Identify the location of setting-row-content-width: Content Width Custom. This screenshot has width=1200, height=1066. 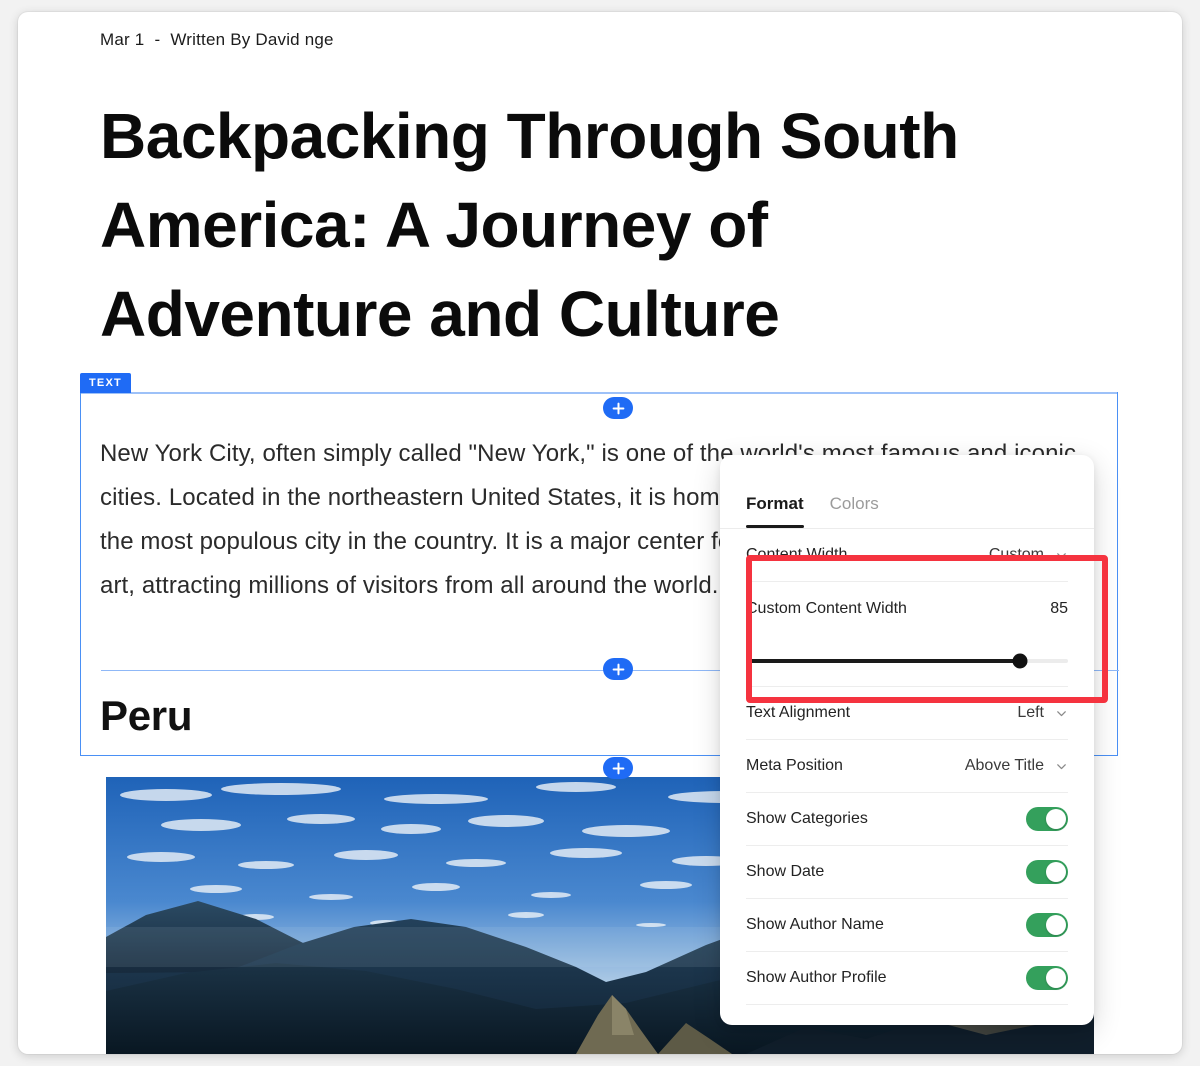
(907, 555).